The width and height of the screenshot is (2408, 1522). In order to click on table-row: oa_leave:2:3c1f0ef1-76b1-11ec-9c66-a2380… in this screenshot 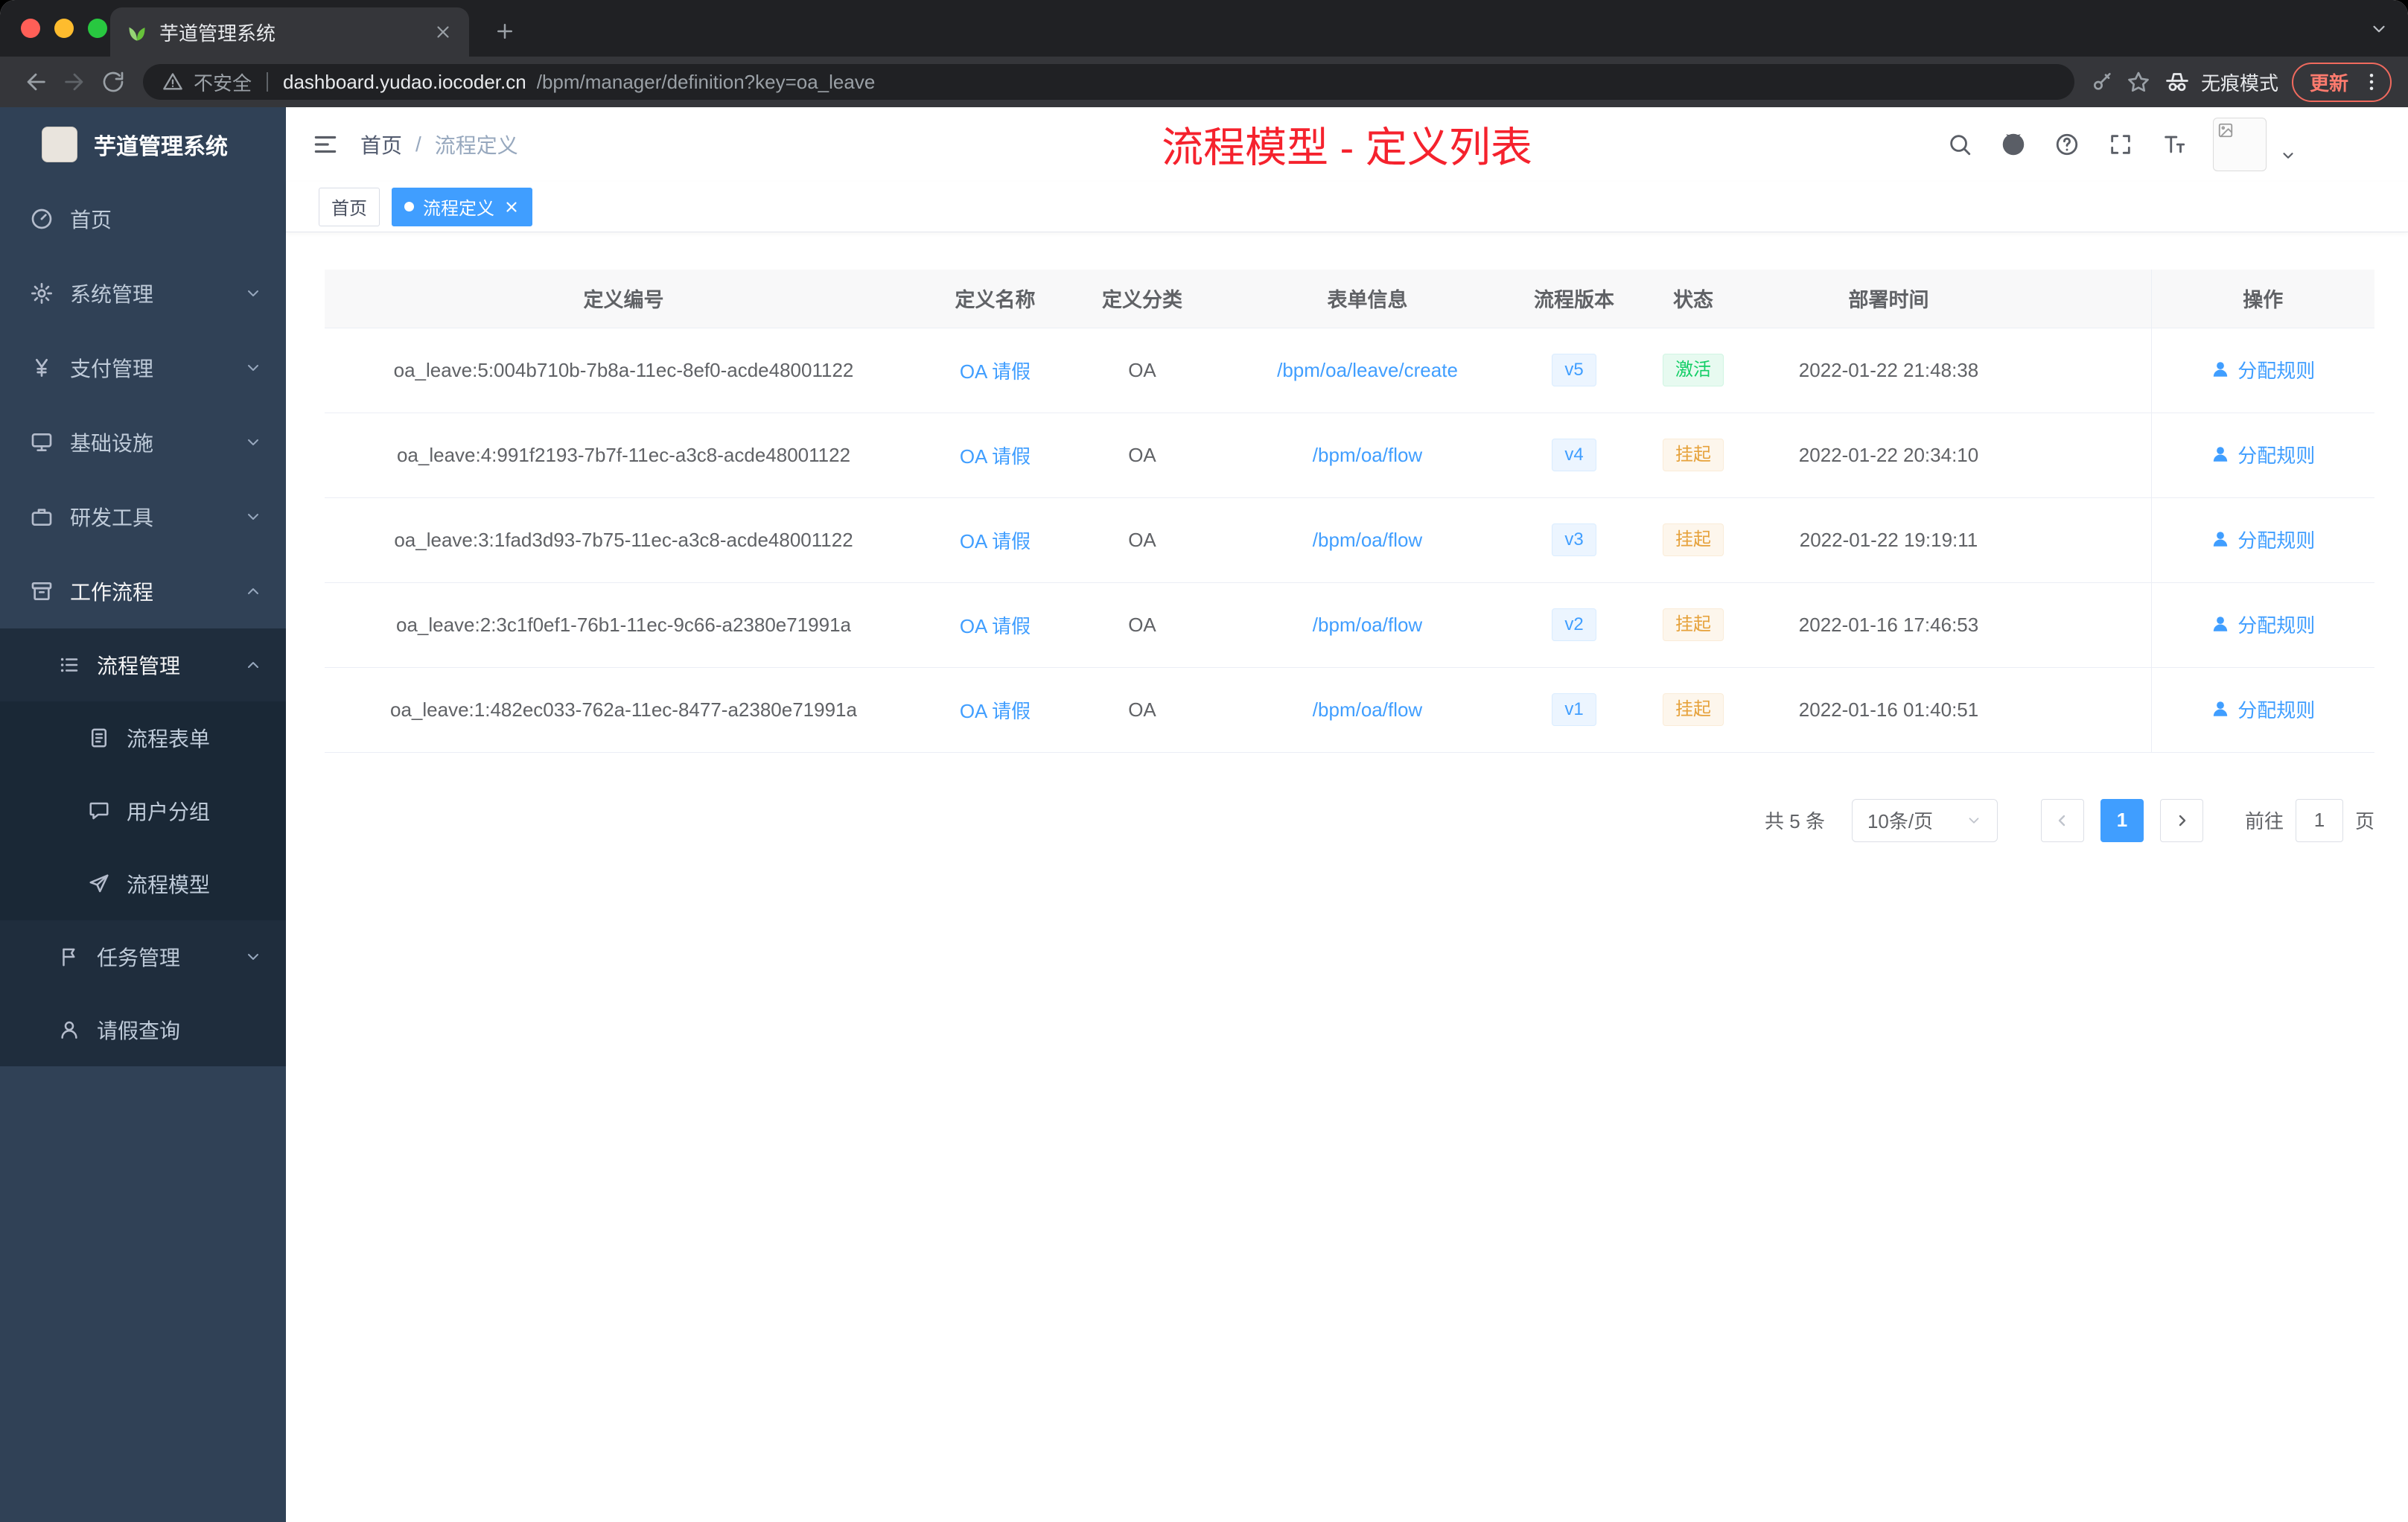, I will do `click(1349, 625)`.